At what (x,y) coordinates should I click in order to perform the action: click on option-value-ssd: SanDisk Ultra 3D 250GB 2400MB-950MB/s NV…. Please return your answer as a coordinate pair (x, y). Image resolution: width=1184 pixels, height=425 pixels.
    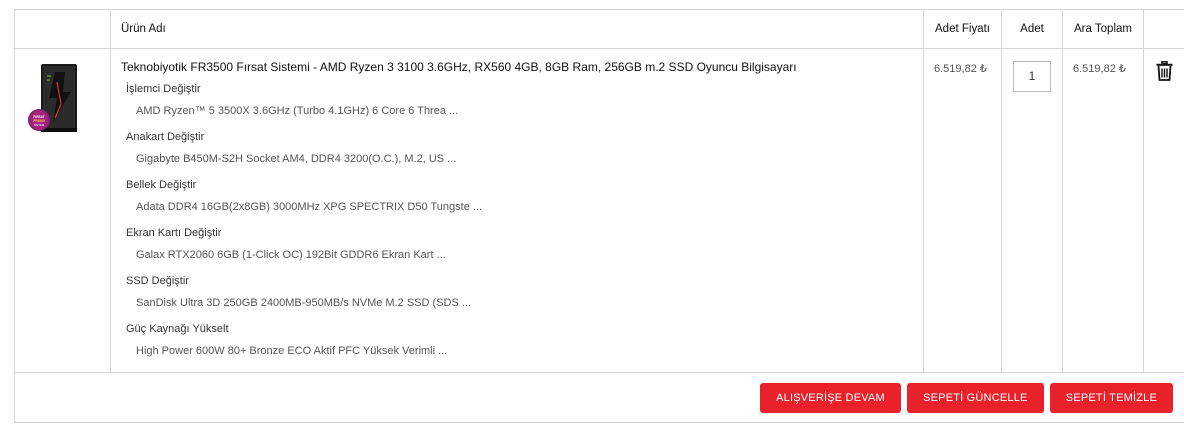
    Looking at the image, I should click on (304, 303).